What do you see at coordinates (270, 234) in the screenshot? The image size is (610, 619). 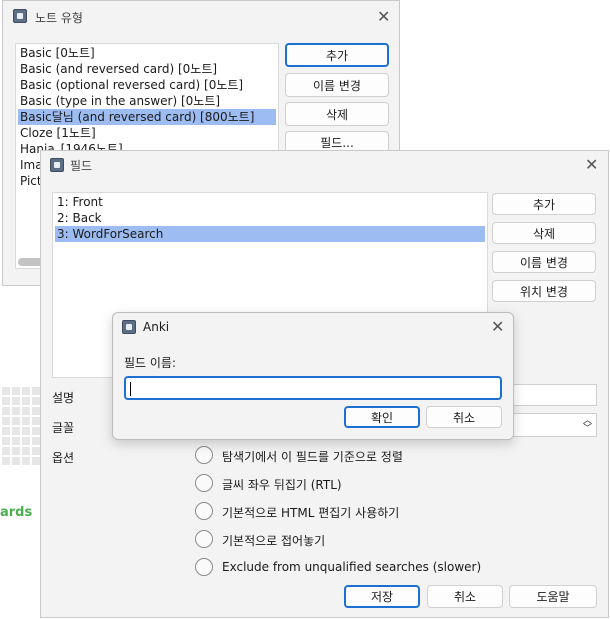 I see `list-item-selected: 3: WordForSearch` at bounding box center [270, 234].